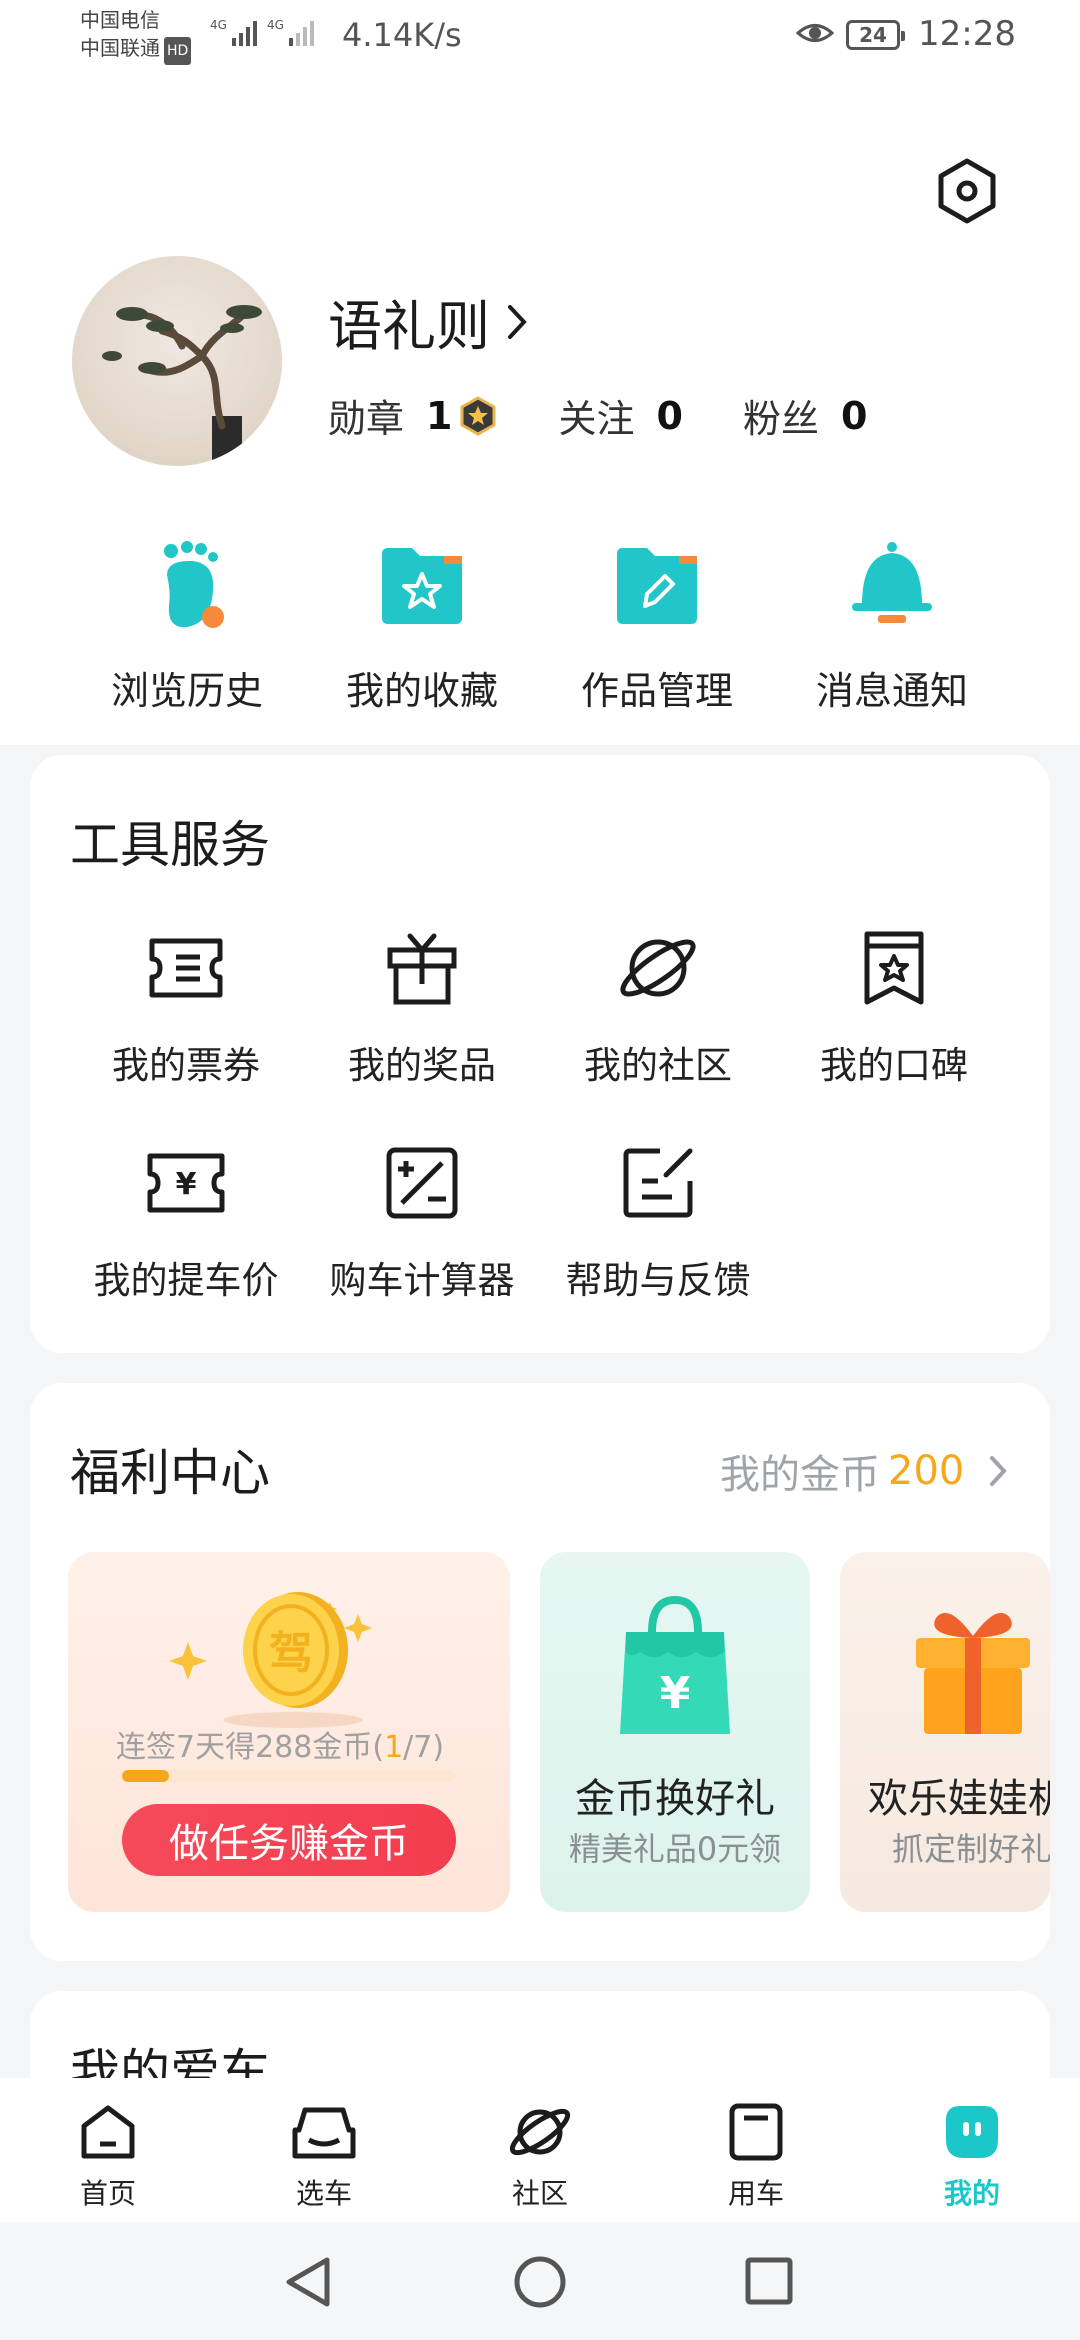 The height and width of the screenshot is (2340, 1080). Describe the element at coordinates (402, 35) in the screenshot. I see `network-speed: 4.14K/s` at that location.